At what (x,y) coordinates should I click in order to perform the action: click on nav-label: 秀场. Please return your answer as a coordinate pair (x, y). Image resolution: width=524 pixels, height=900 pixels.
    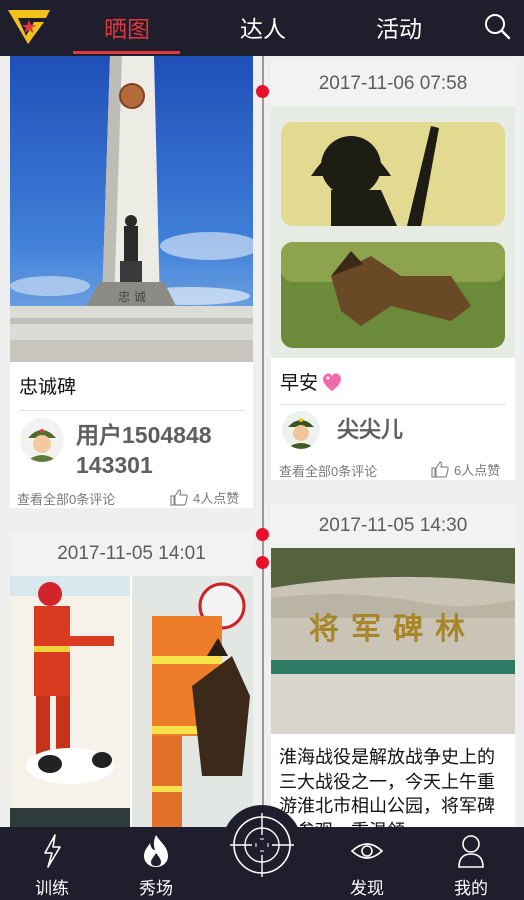
    Looking at the image, I should click on (156, 889).